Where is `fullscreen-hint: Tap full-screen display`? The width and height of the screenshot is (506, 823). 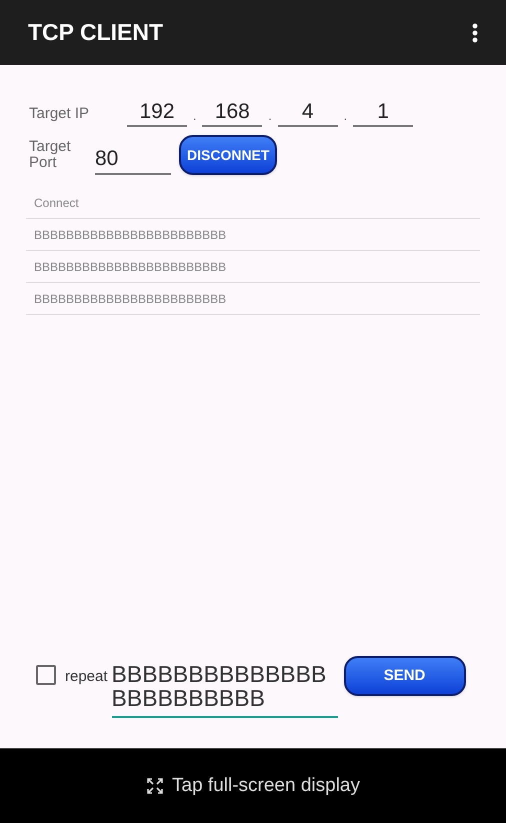 fullscreen-hint: Tap full-screen display is located at coordinates (266, 786).